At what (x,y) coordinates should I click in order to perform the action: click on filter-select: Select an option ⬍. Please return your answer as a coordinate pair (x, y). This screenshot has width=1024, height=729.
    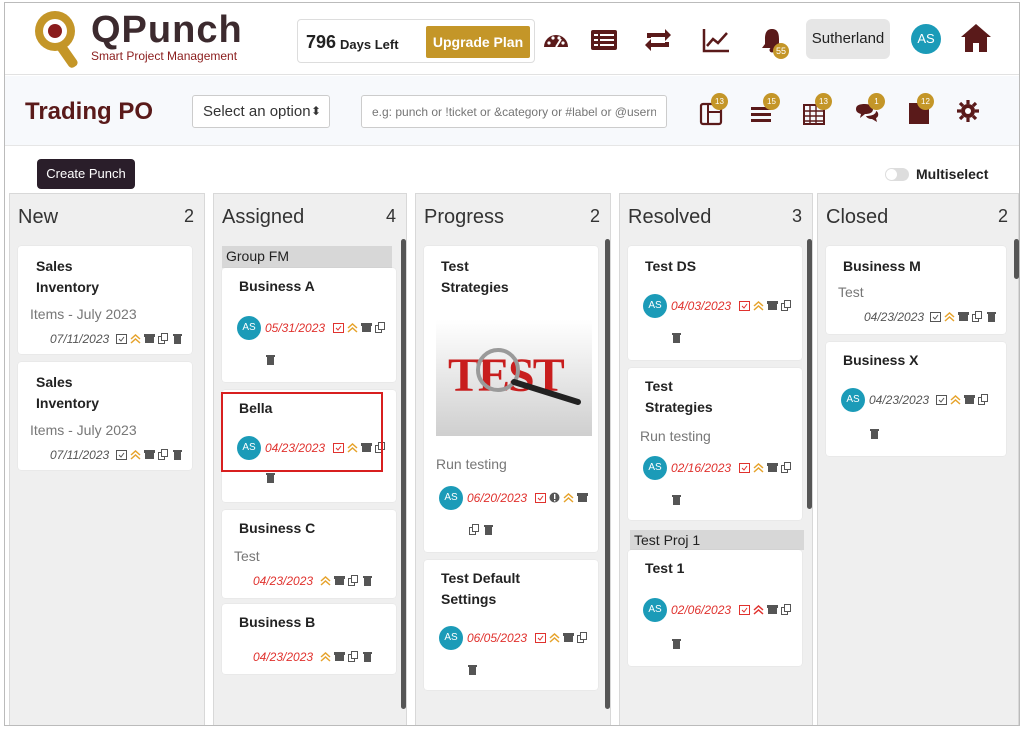
    Looking at the image, I should click on (261, 111).